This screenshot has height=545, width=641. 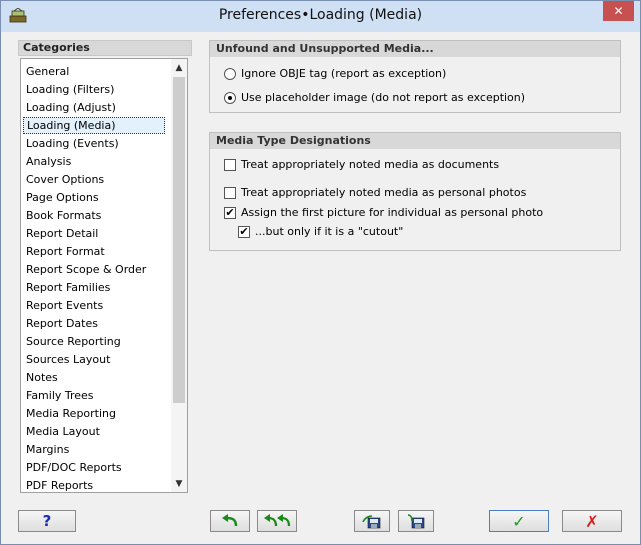 What do you see at coordinates (94, 107) in the screenshot?
I see `category-item: Loading (Adjust)` at bounding box center [94, 107].